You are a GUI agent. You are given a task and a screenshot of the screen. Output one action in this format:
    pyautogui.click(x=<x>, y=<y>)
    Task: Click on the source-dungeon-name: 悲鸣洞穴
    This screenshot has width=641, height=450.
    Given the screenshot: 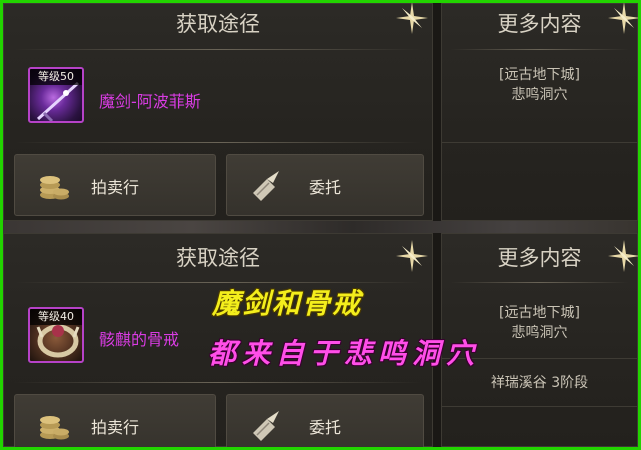 What is the action you would take?
    pyautogui.click(x=539, y=94)
    